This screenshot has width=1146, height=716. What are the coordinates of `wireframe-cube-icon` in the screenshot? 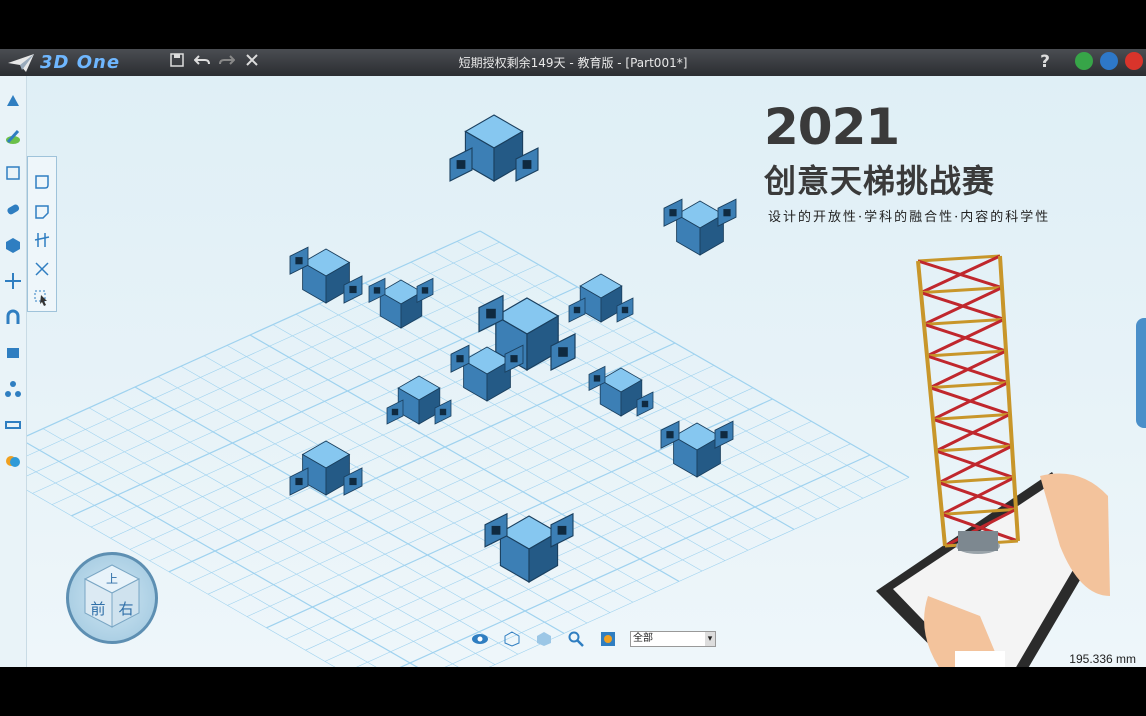 It's located at (512, 639).